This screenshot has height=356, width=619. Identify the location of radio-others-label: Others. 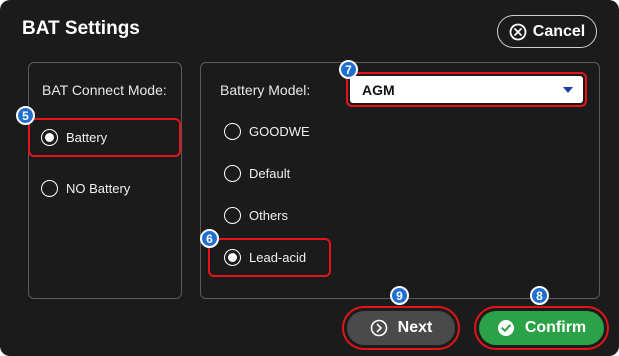
(269, 215).